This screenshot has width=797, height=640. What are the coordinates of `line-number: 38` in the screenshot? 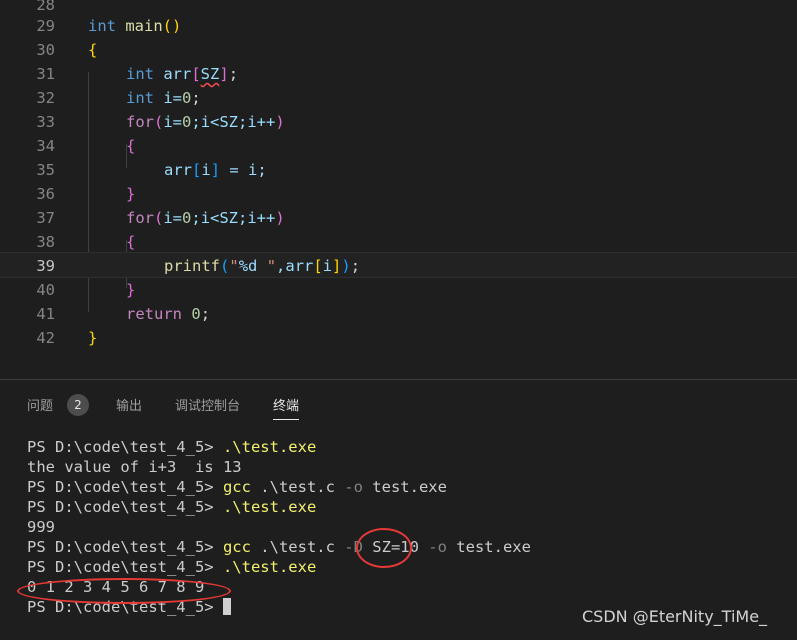 It's located at (45, 242).